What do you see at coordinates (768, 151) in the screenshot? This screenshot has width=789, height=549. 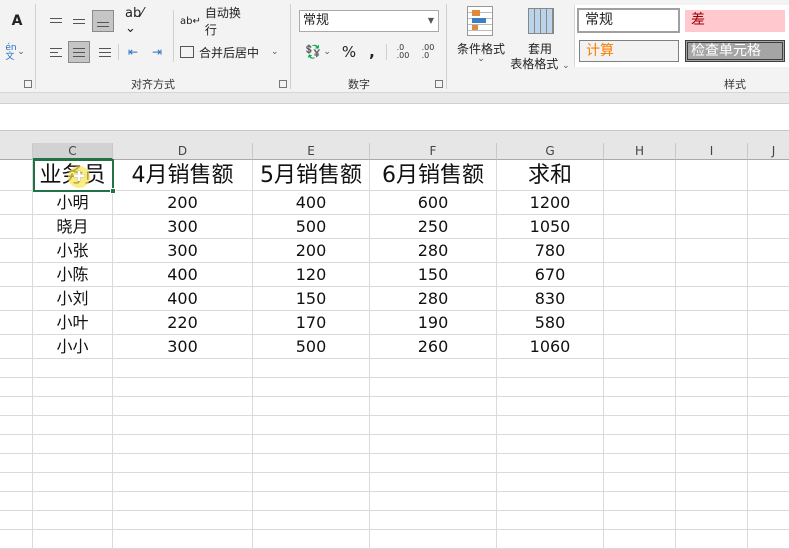 I see `column-header-J: J` at bounding box center [768, 151].